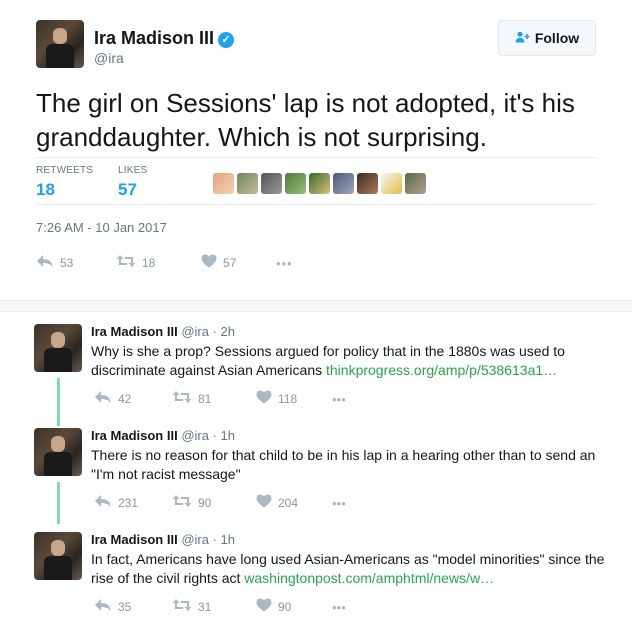 The height and width of the screenshot is (622, 632). I want to click on likes-label: LIKES, so click(133, 170).